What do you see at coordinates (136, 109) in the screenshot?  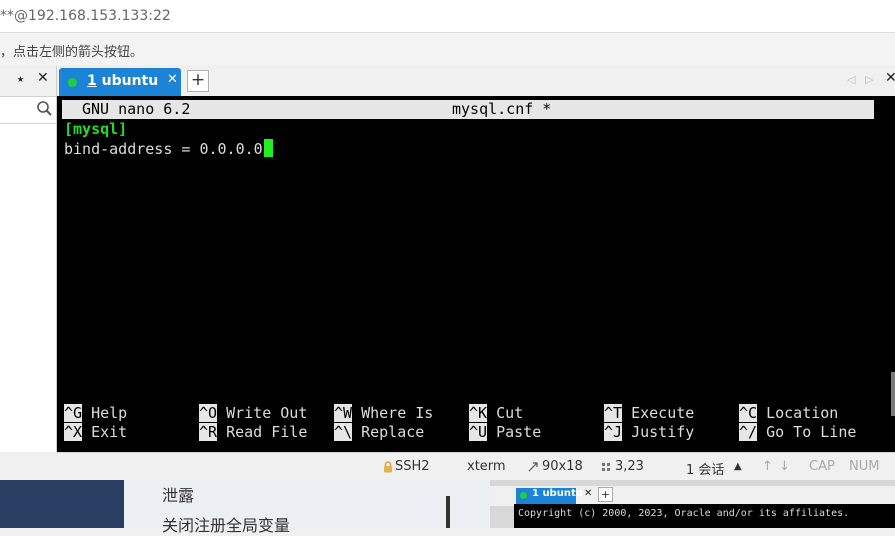 I see `nano-version: GNU nano 6.2` at bounding box center [136, 109].